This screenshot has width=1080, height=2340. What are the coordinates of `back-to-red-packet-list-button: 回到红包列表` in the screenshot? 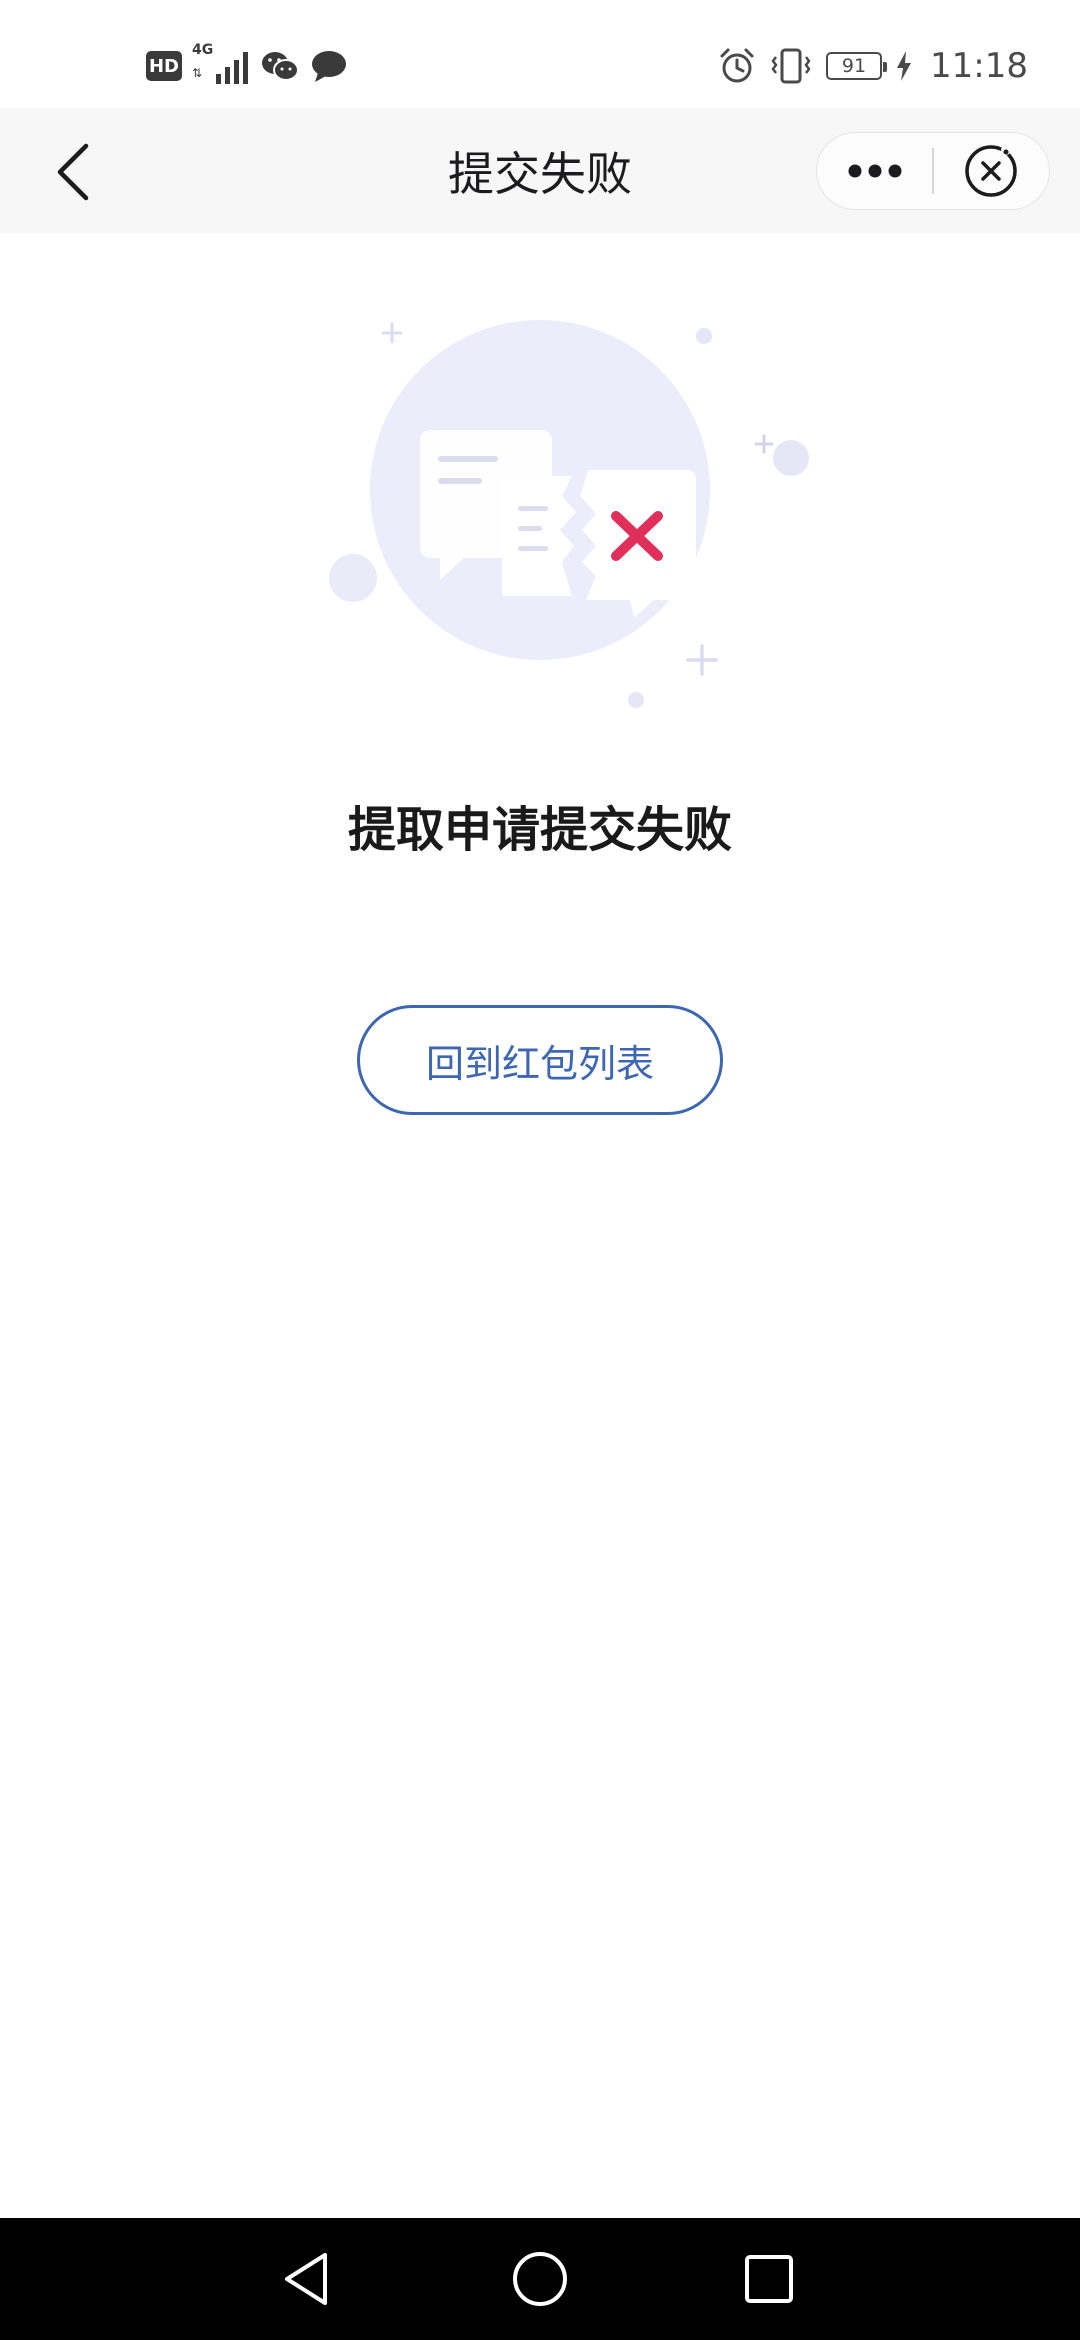 It's located at (540, 1060).